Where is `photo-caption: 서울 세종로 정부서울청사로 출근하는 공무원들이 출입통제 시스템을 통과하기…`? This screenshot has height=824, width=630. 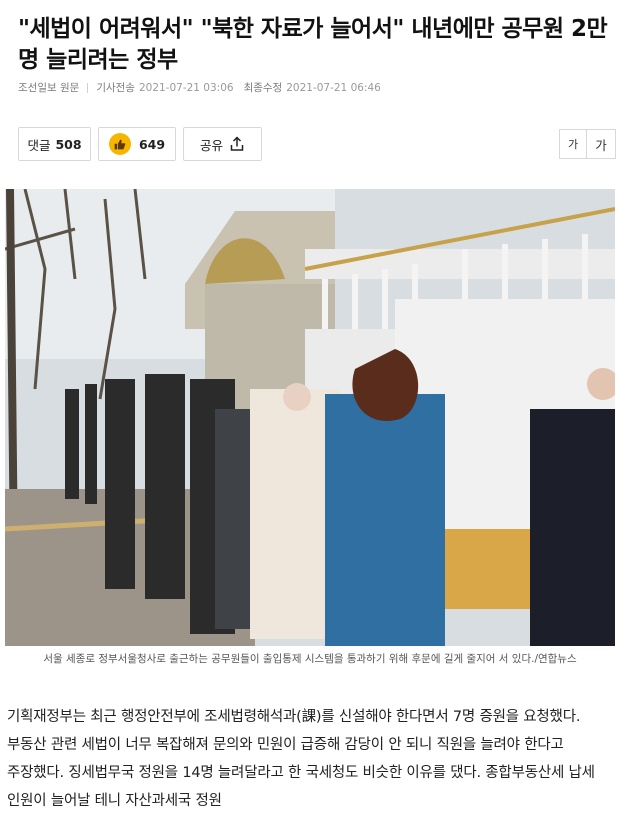 photo-caption: 서울 세종로 정부서울청사로 출근하는 공무원들이 출입통제 시스템을 통과하기… is located at coordinates (310, 659).